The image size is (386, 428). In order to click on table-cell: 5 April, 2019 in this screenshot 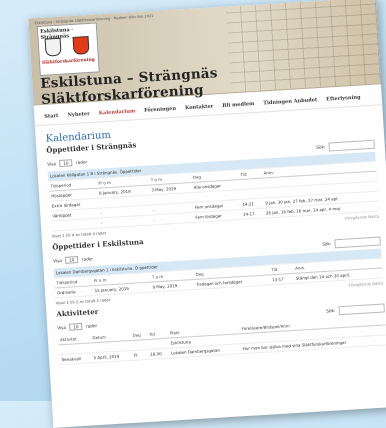, I will do `click(112, 356)`.